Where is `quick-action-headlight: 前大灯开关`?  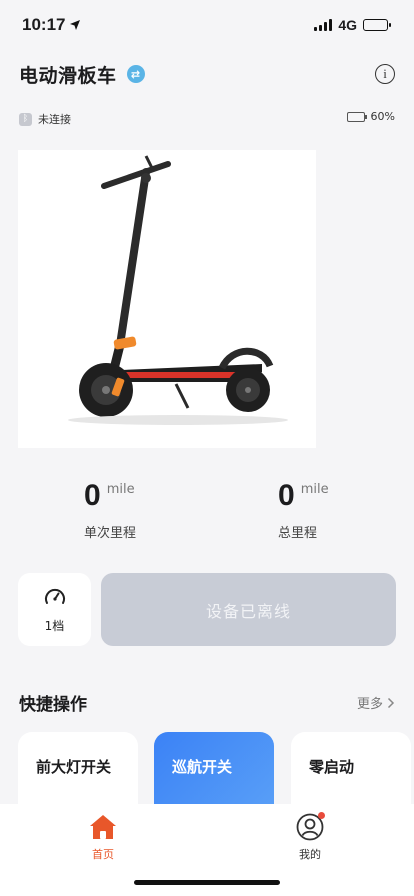
quick-action-headlight: 前大灯开关 is located at coordinates (78, 772).